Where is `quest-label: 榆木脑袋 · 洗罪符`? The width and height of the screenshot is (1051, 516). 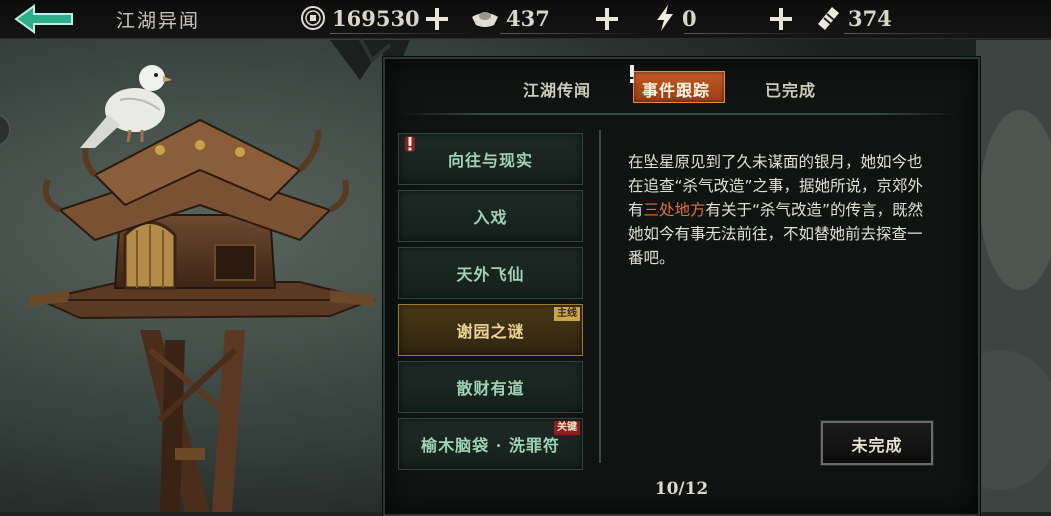
quest-label: 榆木脑袋 · 洗罪符 is located at coordinates (490, 445).